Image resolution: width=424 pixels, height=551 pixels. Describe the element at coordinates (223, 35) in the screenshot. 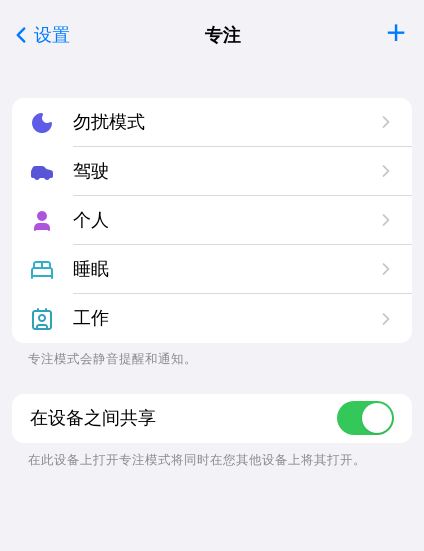

I see `page-title: 专注` at that location.